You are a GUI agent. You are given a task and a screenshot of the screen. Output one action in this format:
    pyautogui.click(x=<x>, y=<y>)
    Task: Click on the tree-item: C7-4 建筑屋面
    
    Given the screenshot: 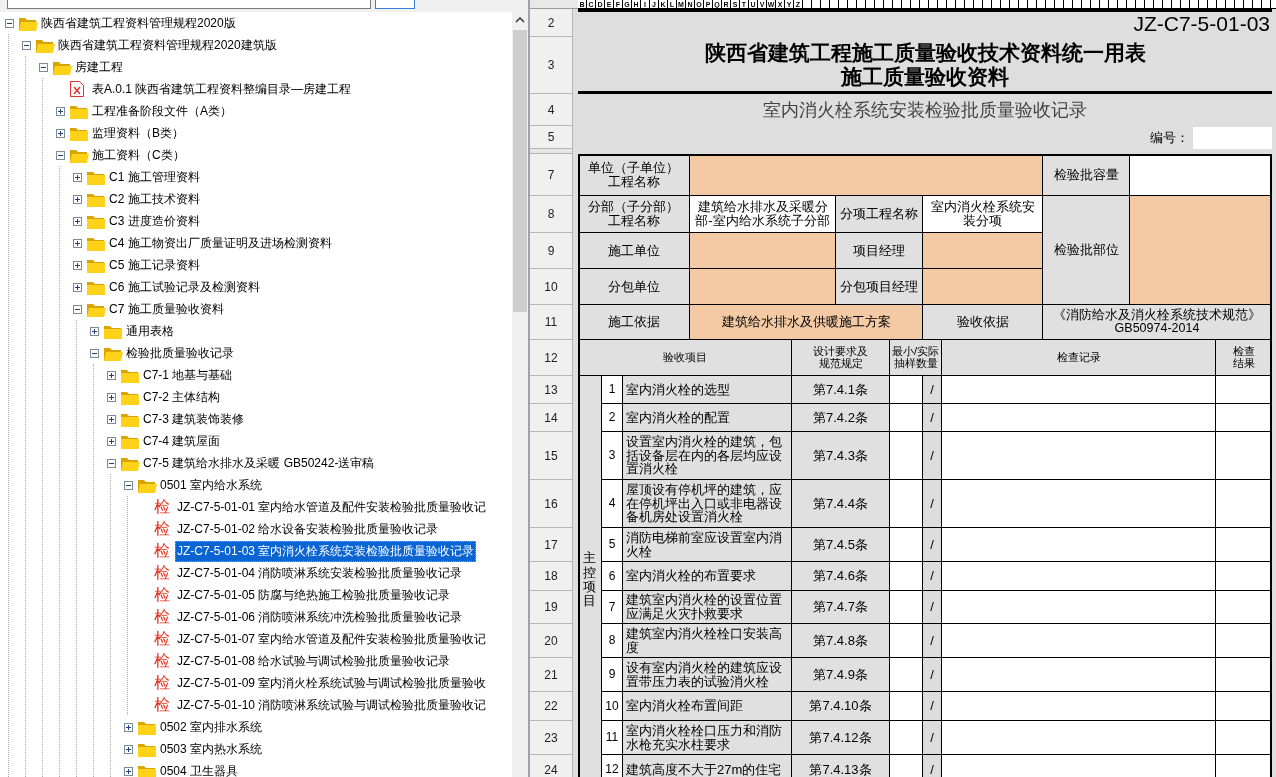 What is the action you would take?
    pyautogui.click(x=182, y=441)
    